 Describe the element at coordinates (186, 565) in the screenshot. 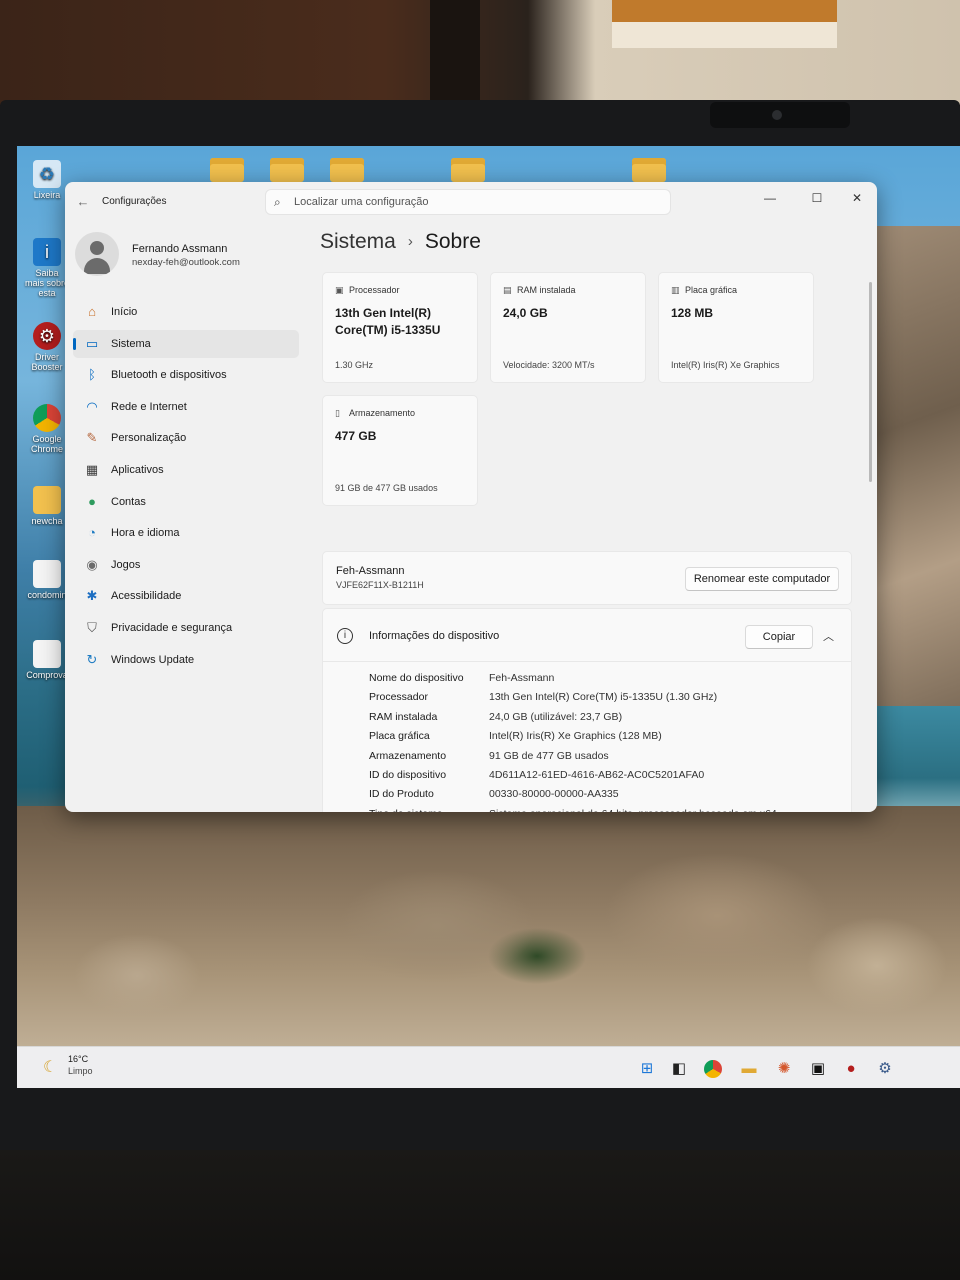

I see `sidebar-item-jogos: ◉ Jogos` at that location.